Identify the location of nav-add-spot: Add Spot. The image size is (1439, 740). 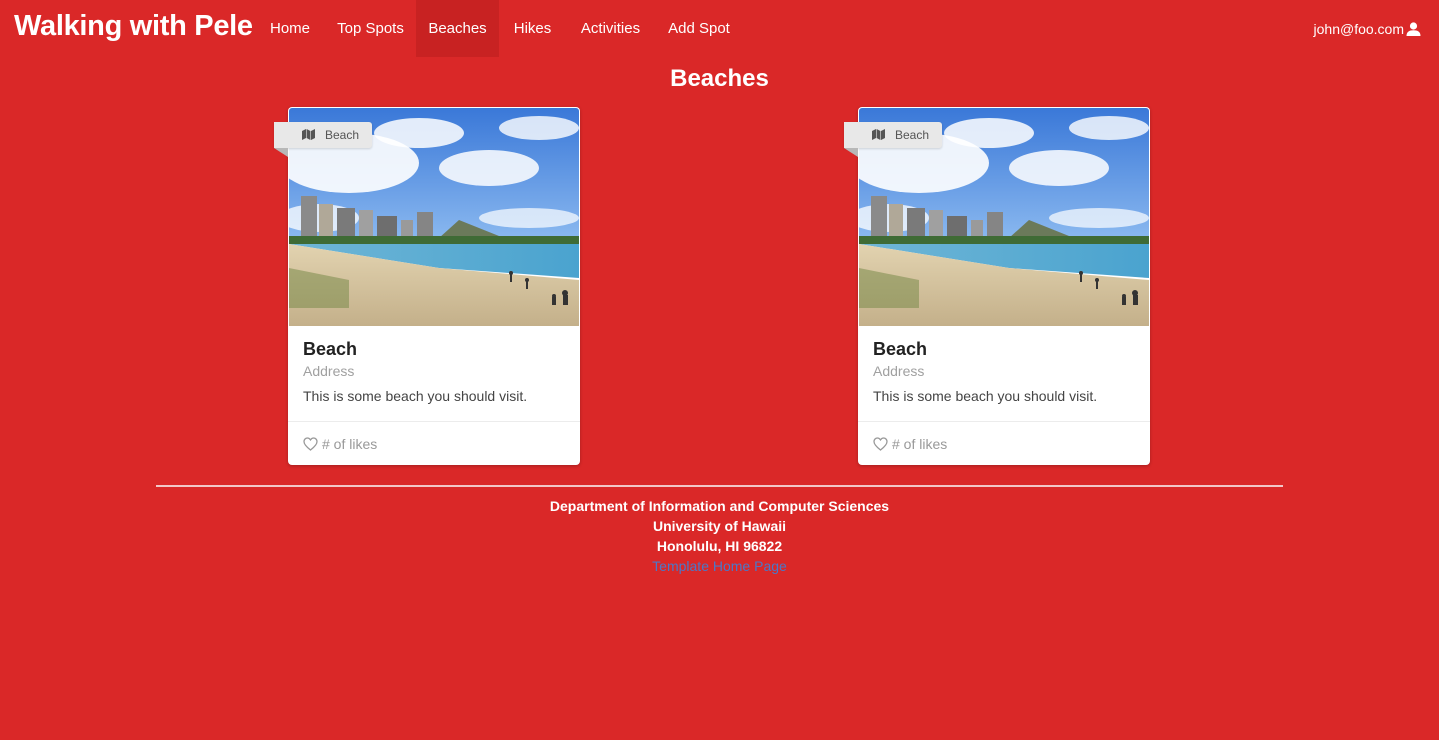
(699, 28).